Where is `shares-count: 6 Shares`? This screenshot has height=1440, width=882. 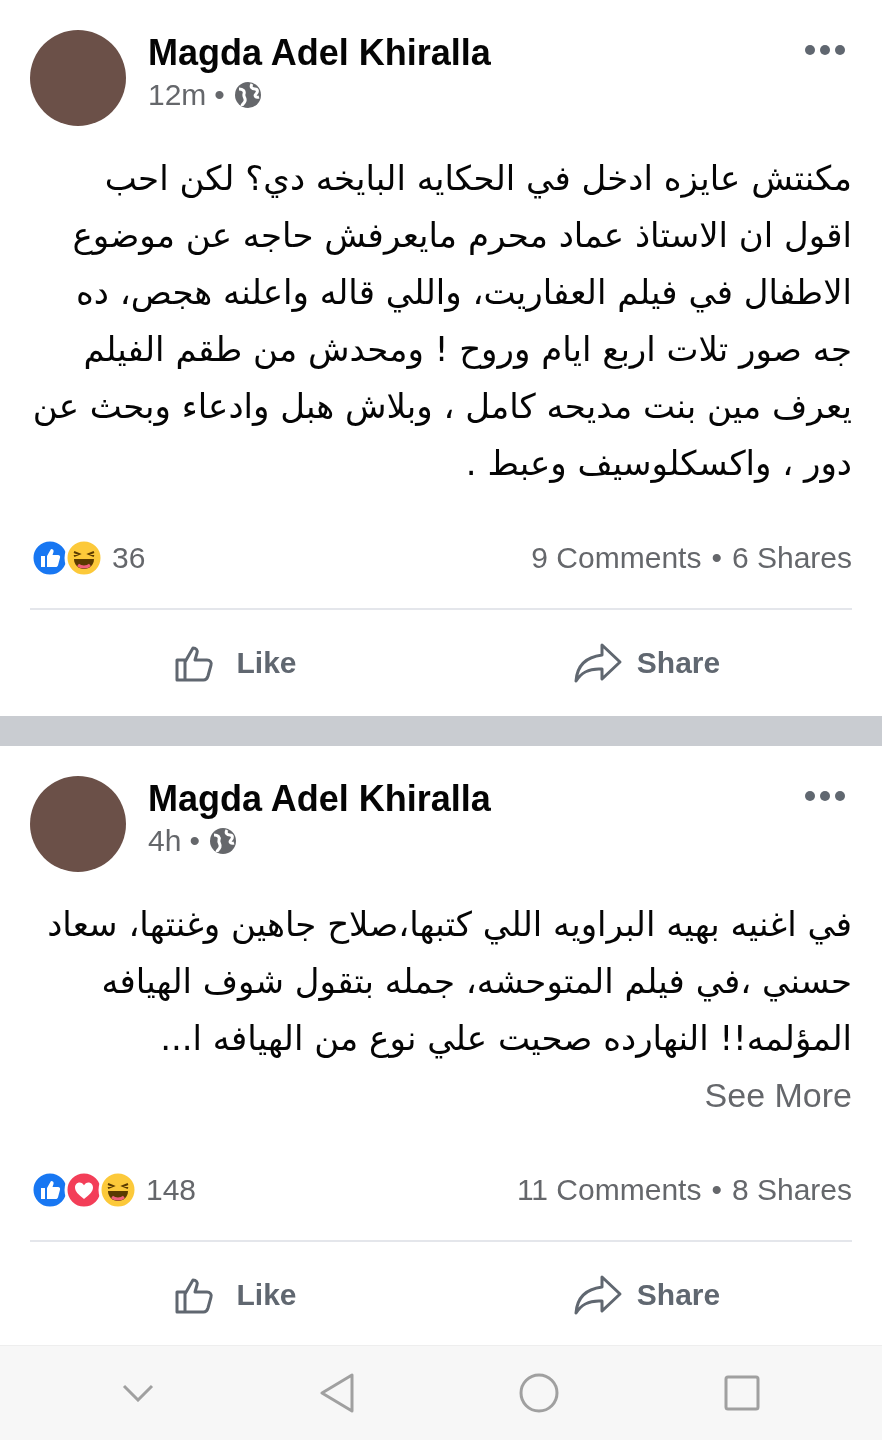 shares-count: 6 Shares is located at coordinates (791, 558).